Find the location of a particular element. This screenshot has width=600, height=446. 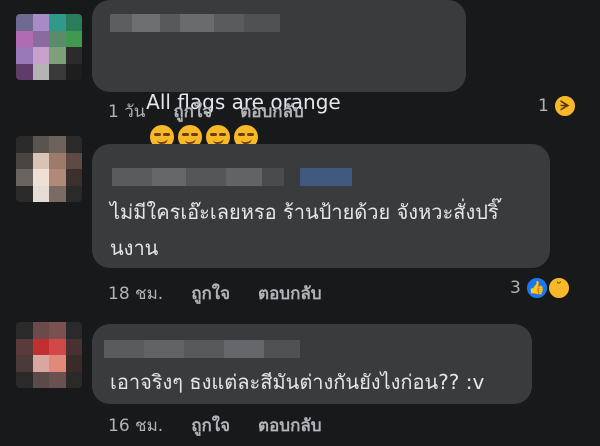

comment-actions: 18 ชม. ถูกใจ ตอบกลับ is located at coordinates (215, 293).